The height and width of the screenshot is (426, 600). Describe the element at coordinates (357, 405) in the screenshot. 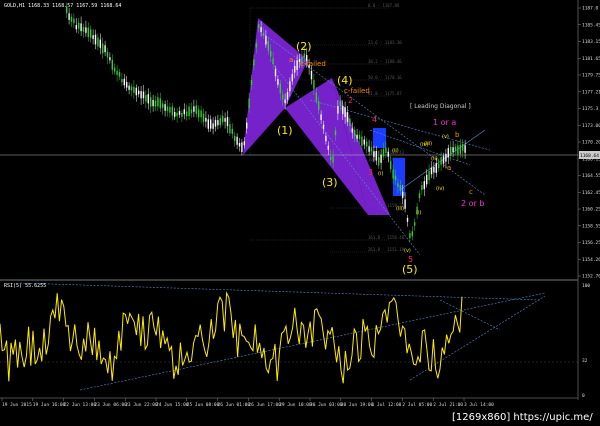

I see `time-tick-label: 30 Jun 19:00` at that location.